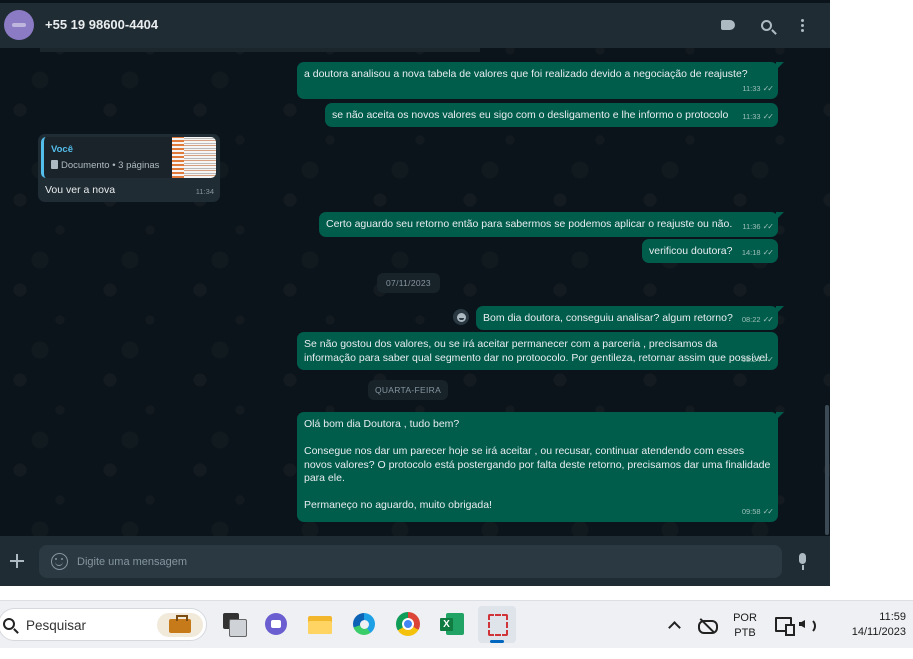  Describe the element at coordinates (128, 157) in the screenshot. I see `quoted-message: Você Documento • 3 páginas` at that location.